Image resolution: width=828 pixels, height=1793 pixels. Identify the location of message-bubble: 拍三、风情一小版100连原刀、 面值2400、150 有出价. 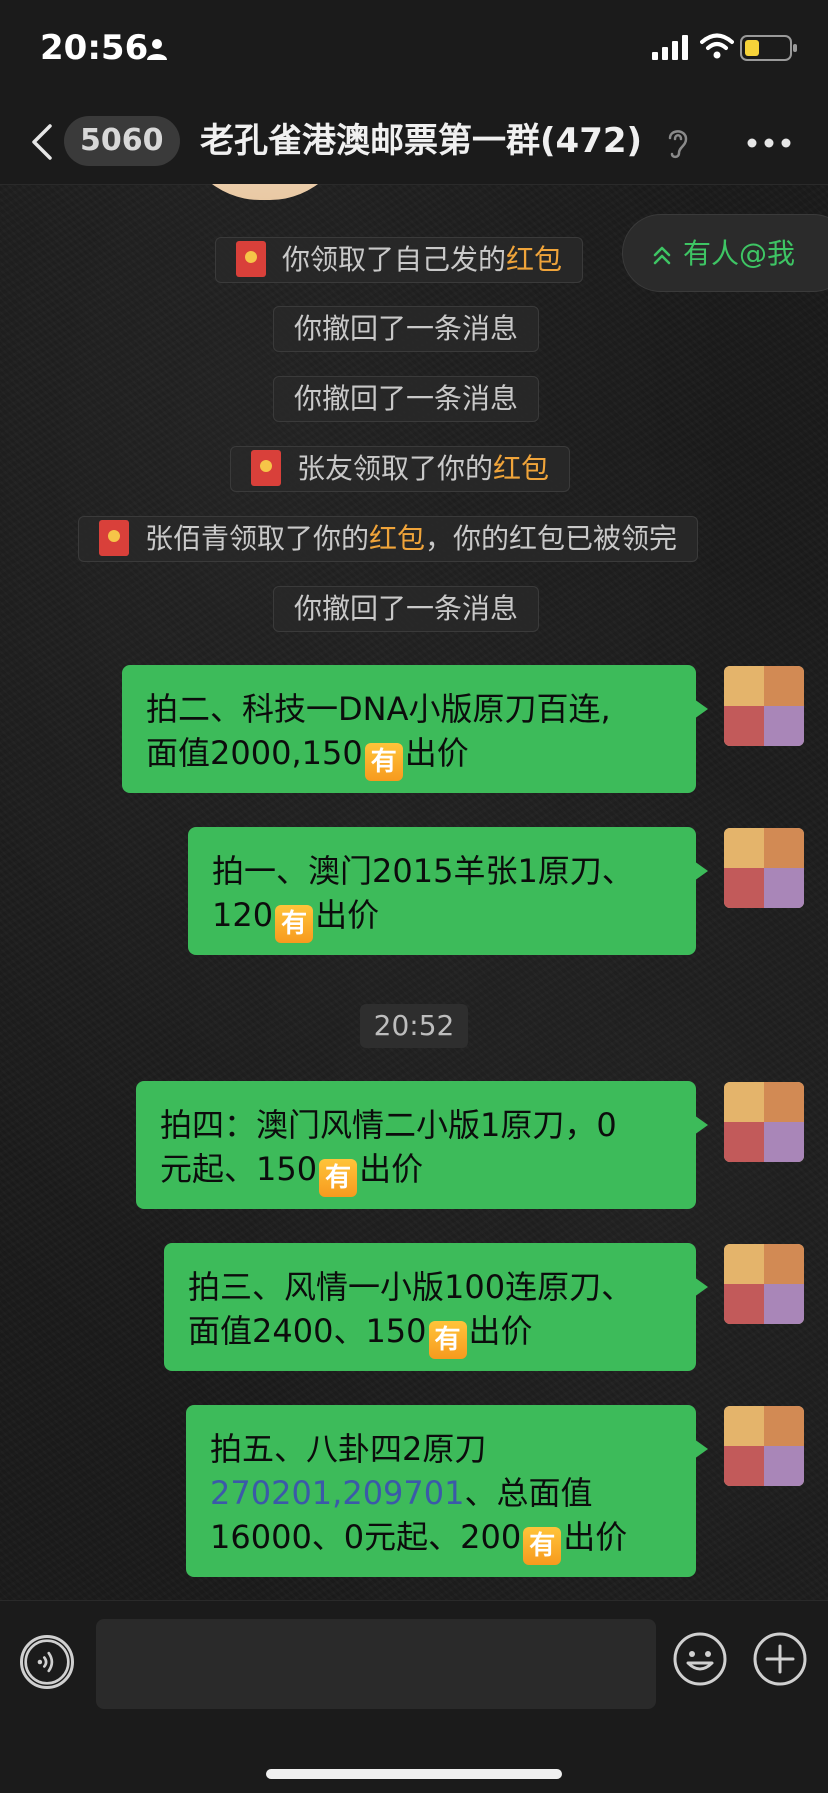
(436, 1307).